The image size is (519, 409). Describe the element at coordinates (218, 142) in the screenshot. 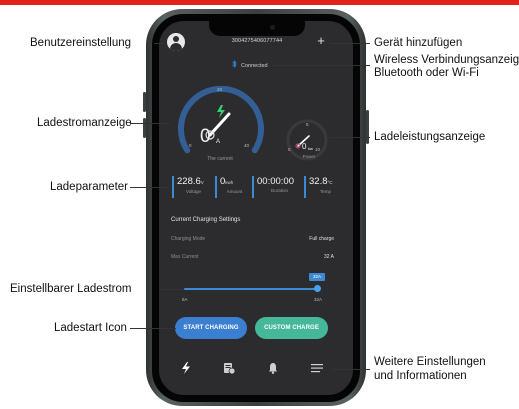

I see `current-unit: A` at that location.